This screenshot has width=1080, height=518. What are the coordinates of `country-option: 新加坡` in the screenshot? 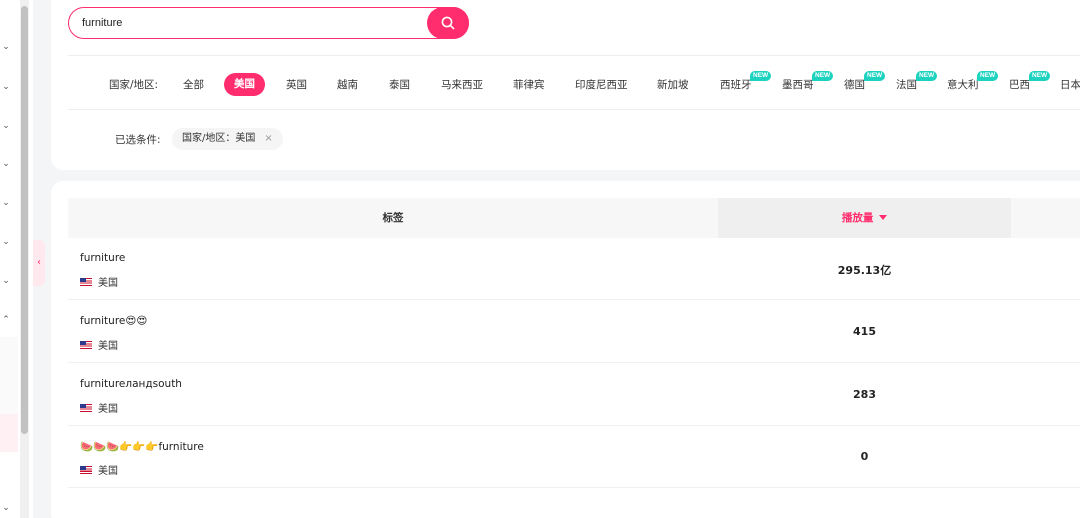 It's located at (673, 84).